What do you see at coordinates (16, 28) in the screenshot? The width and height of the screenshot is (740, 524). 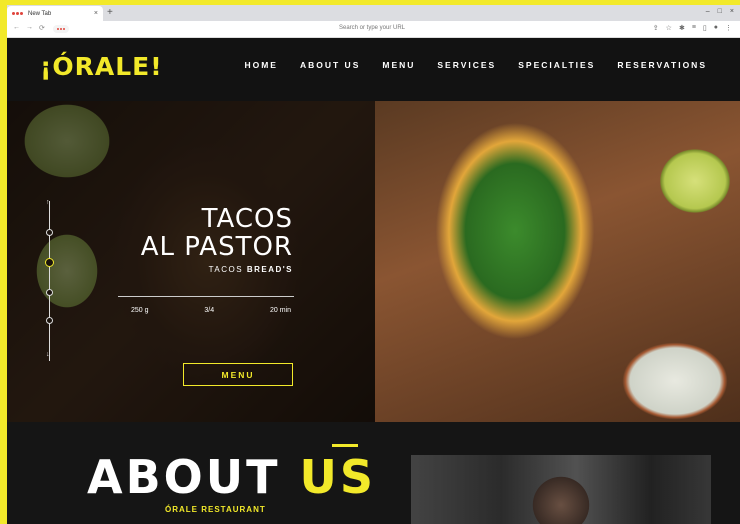 I see `back-icon: ←` at bounding box center [16, 28].